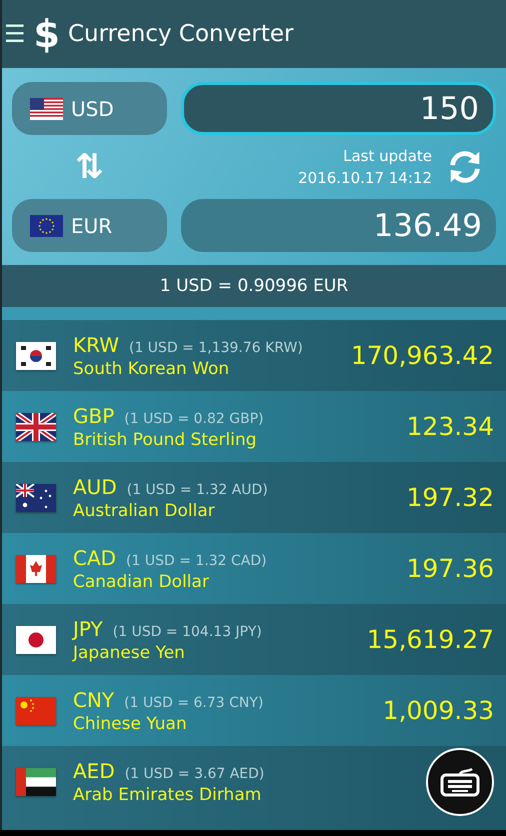 The image size is (506, 836). Describe the element at coordinates (95, 486) in the screenshot. I see `currency-code: AUD` at that location.